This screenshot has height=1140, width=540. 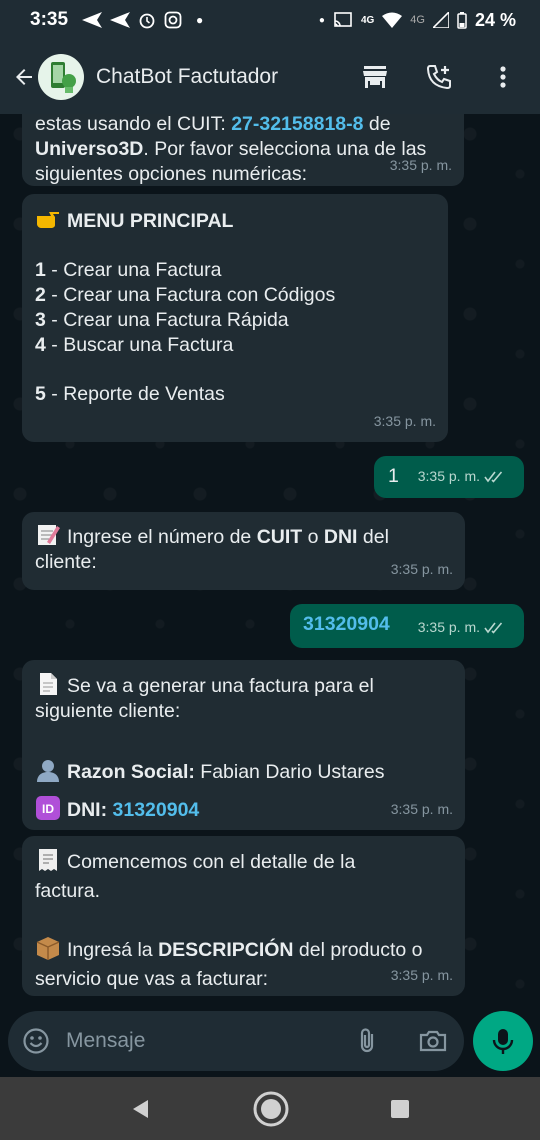 I want to click on person-icon, so click(x=48, y=771).